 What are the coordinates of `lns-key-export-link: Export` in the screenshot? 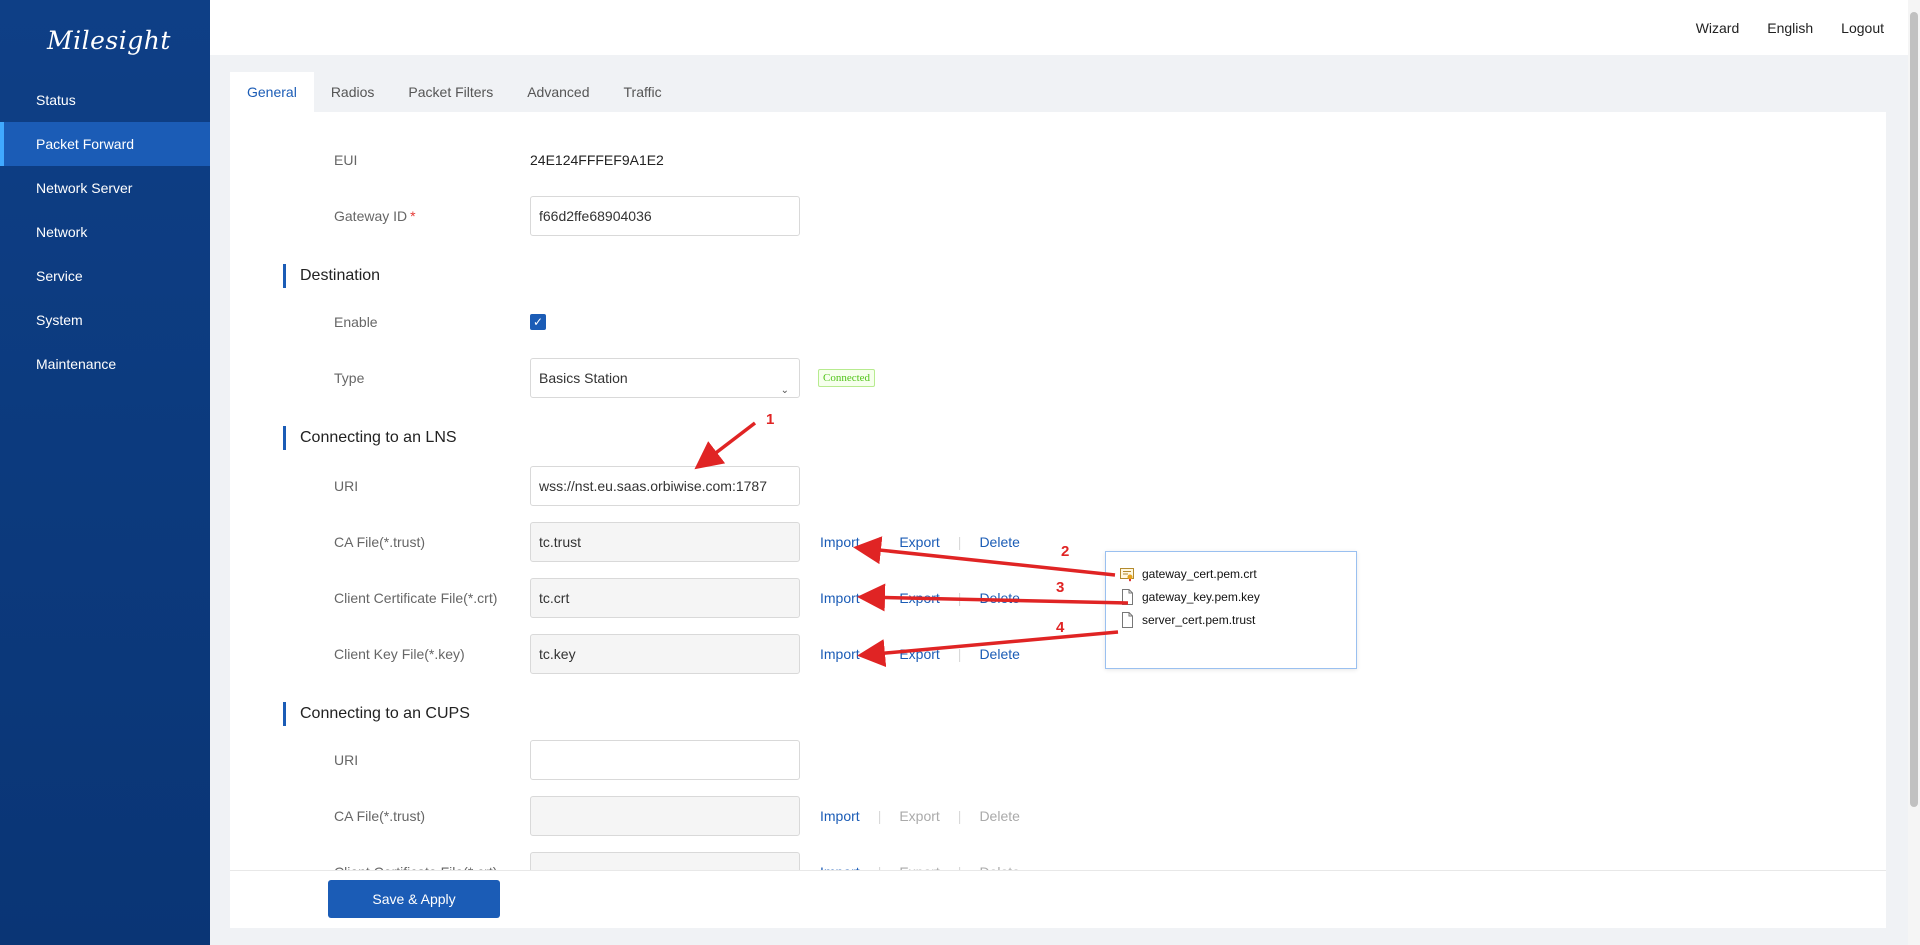 It's located at (919, 654).